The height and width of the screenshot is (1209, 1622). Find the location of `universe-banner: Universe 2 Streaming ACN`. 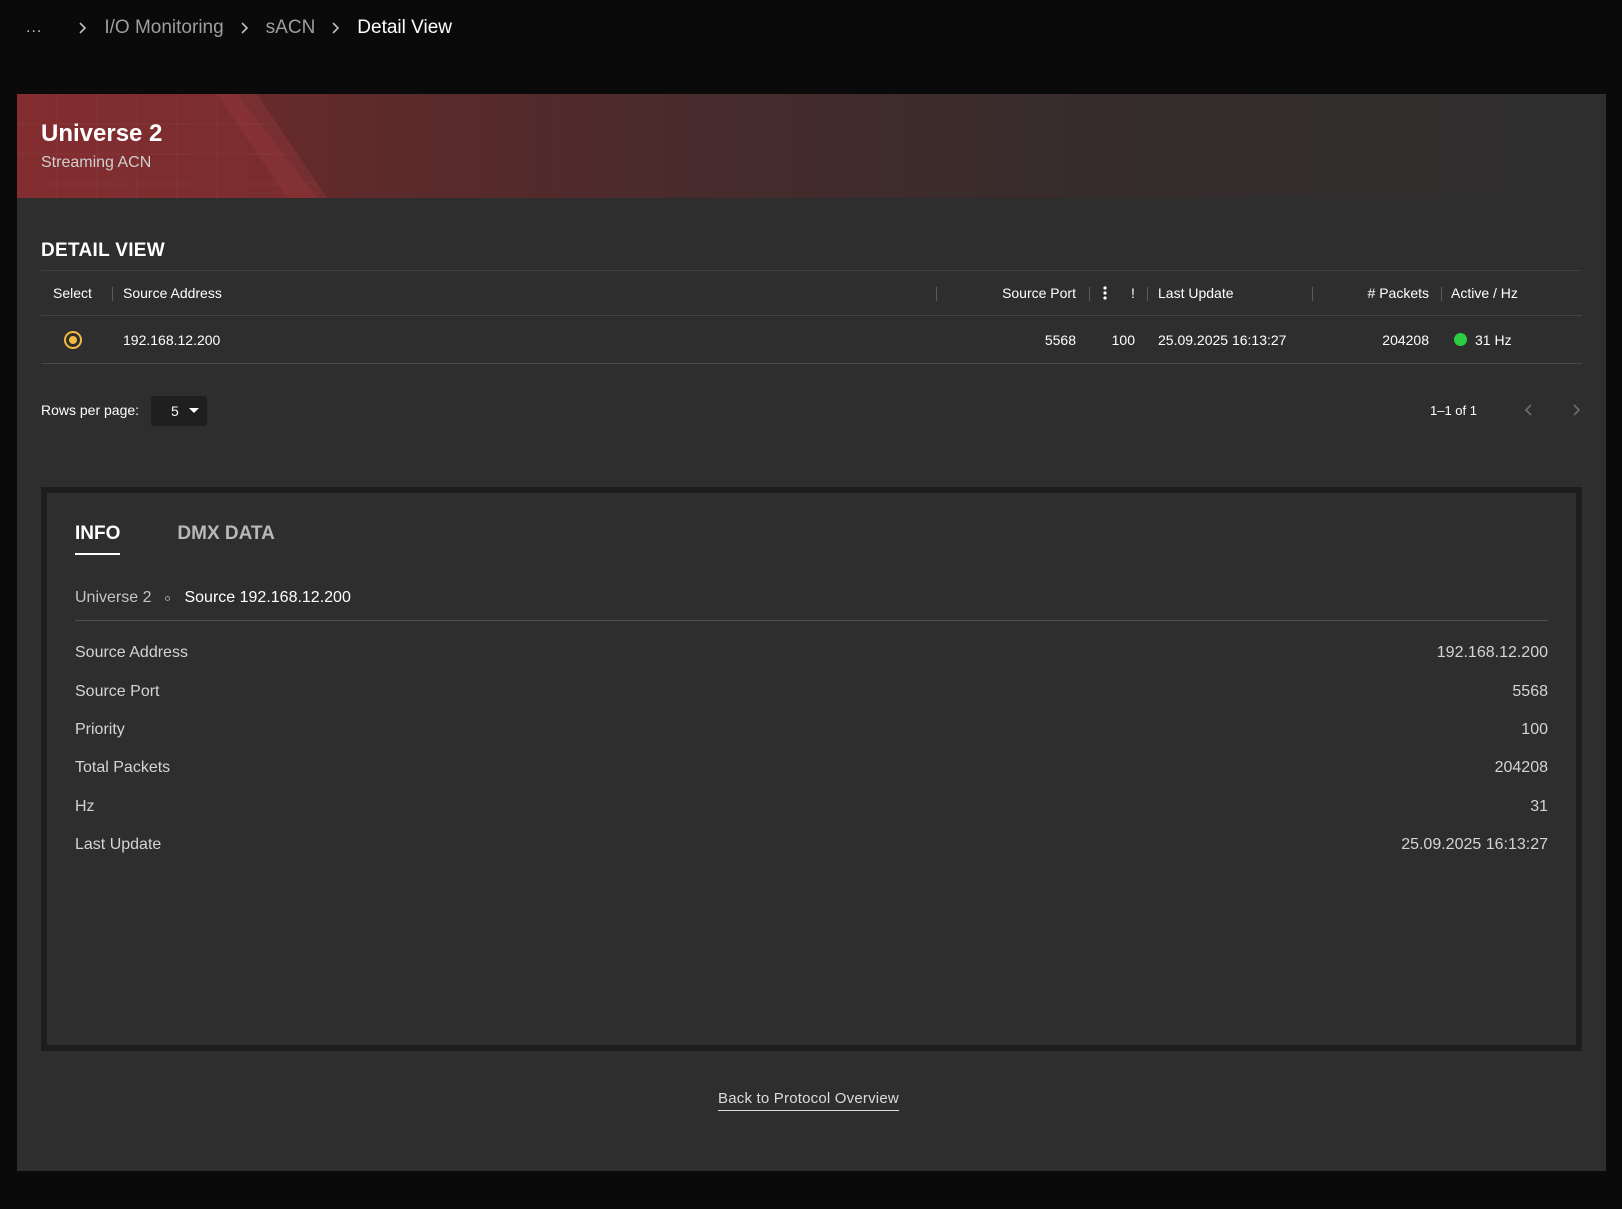

universe-banner: Universe 2 Streaming ACN is located at coordinates (811, 146).